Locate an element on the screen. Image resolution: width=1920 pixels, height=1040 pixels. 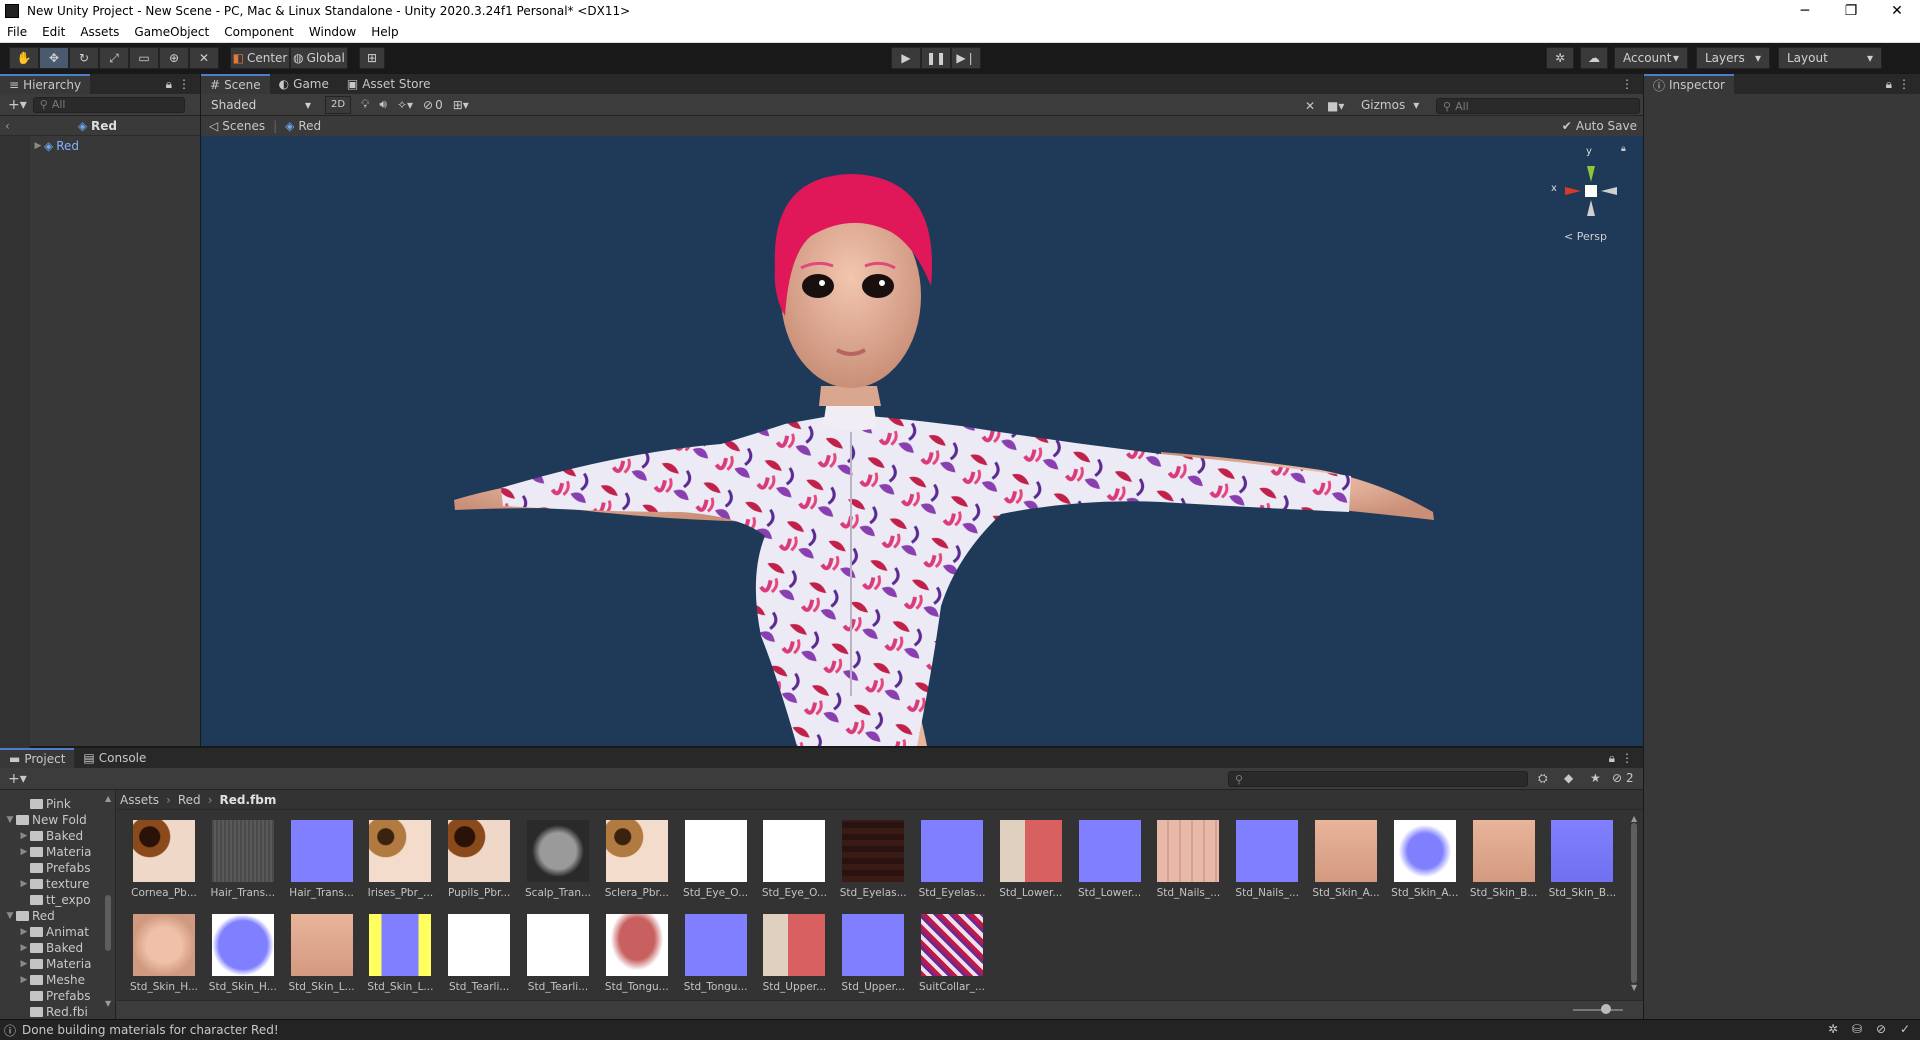
folder-tree-item: Red.fbi is located at coordinates (57, 1011).